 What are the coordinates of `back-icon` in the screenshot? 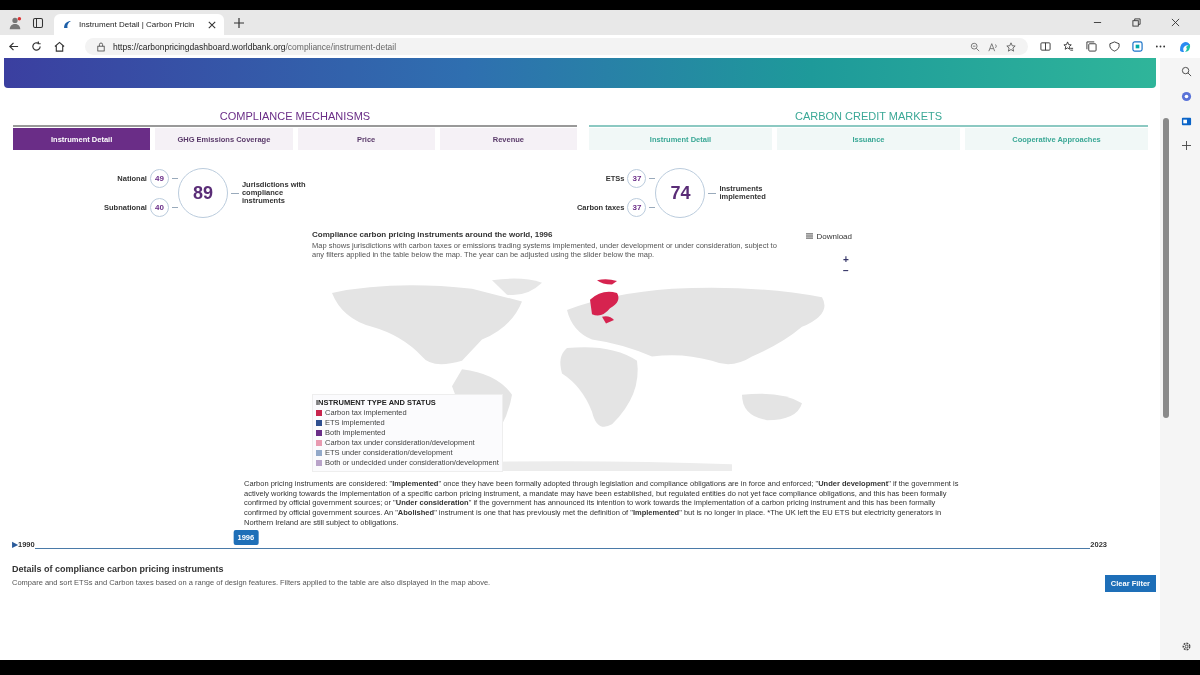 It's located at (13, 46).